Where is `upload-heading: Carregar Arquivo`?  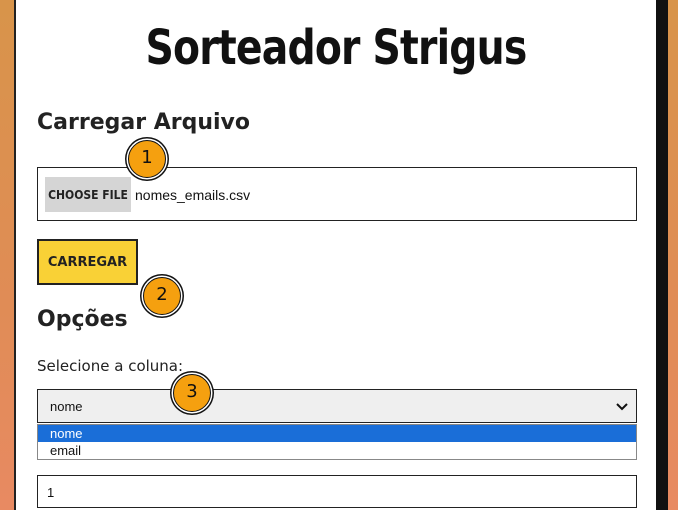 upload-heading: Carregar Arquivo is located at coordinates (143, 122).